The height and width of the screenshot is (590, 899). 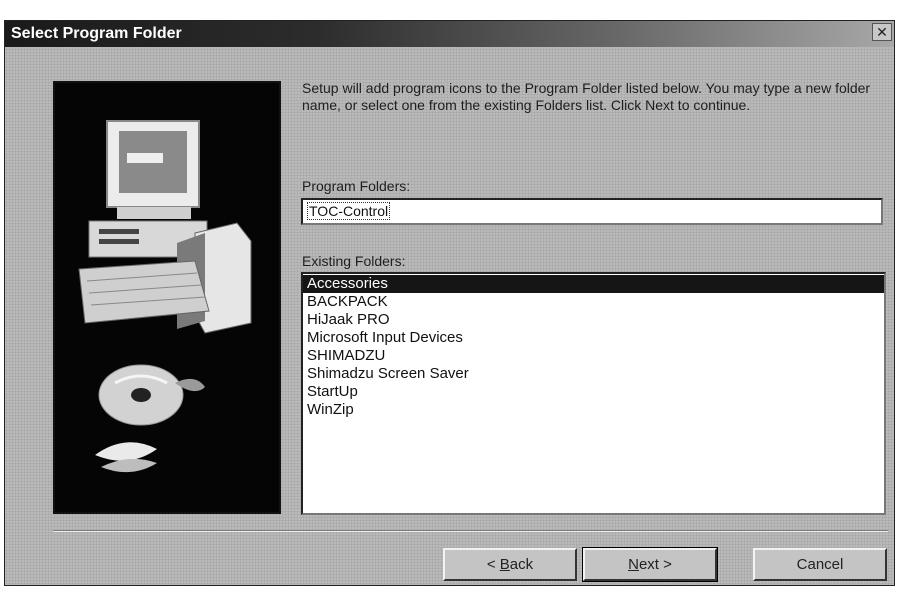 What do you see at coordinates (593, 338) in the screenshot?
I see `list-item: Microsoft Input Devices` at bounding box center [593, 338].